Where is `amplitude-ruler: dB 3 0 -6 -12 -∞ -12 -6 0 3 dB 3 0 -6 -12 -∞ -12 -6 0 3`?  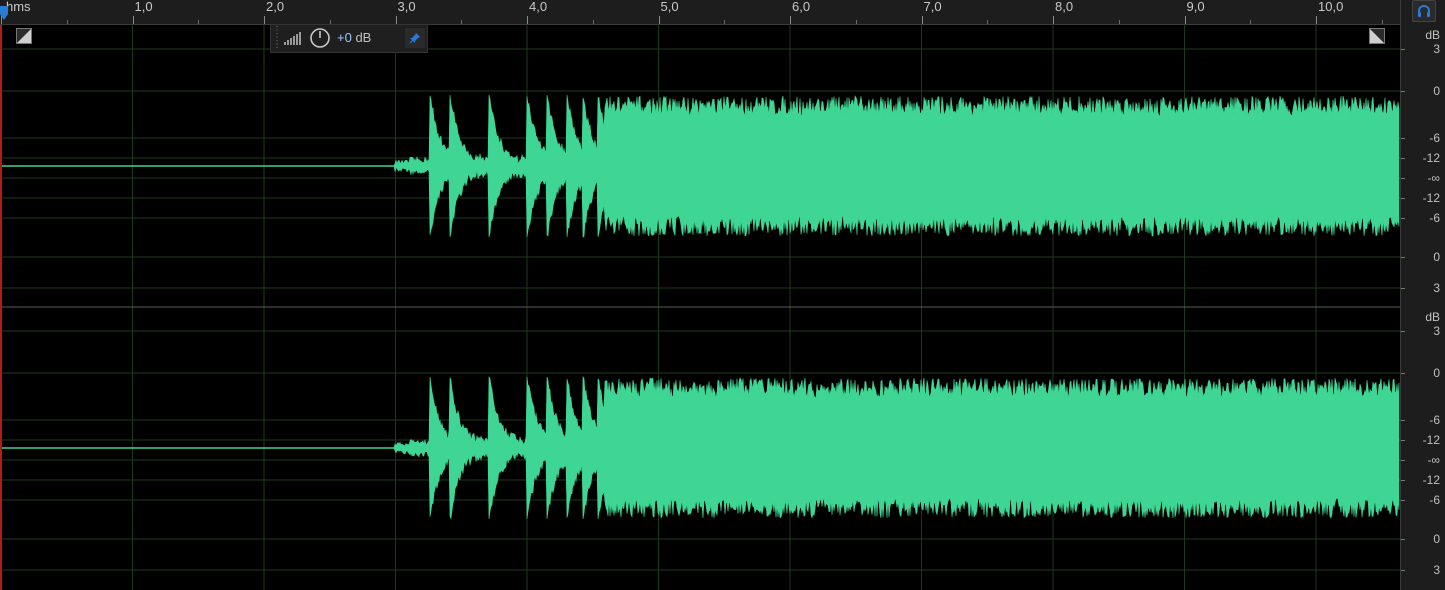 amplitude-ruler: dB 3 0 -6 -12 -∞ -12 -6 0 3 dB 3 0 -6 -12 -∞ -12 -6 0 3 is located at coordinates (1422, 295).